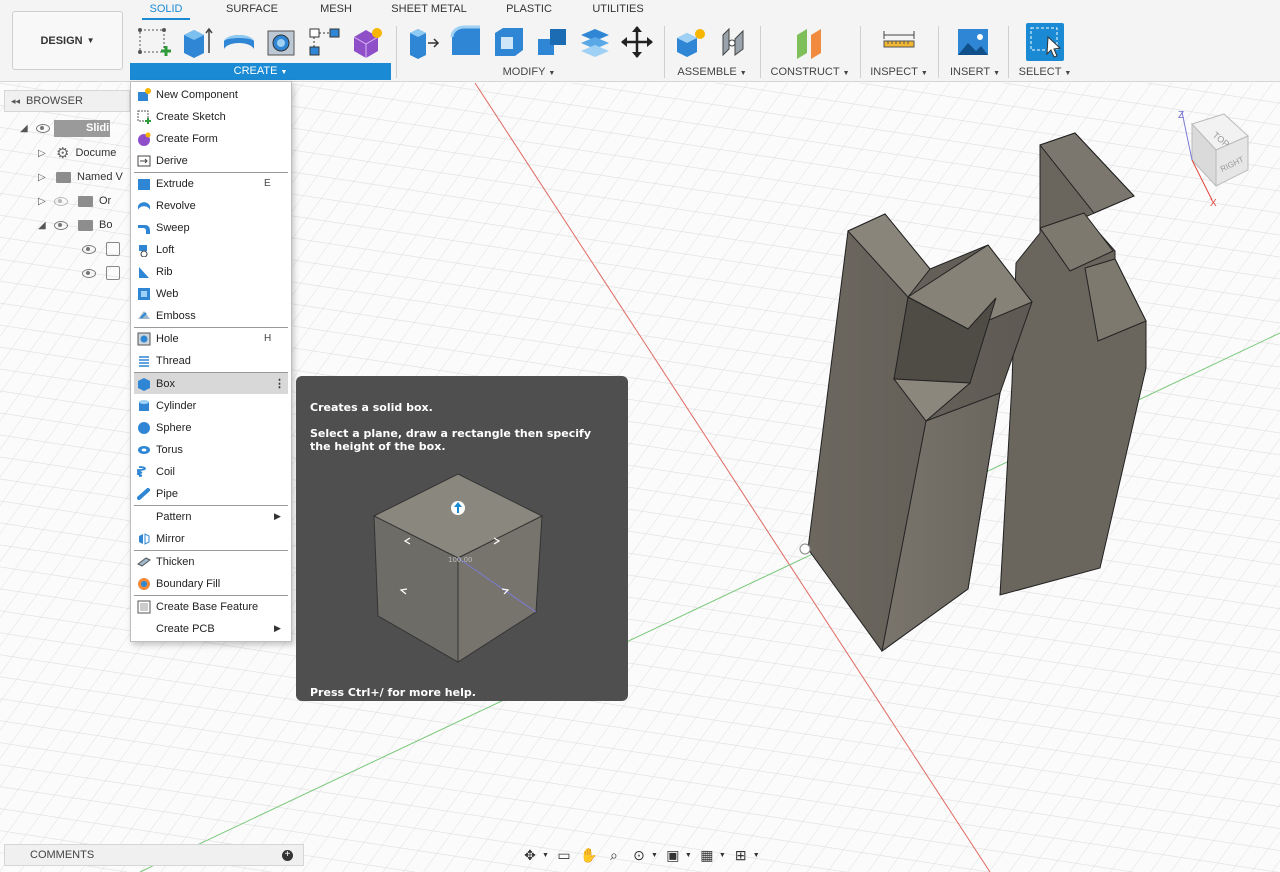 The height and width of the screenshot is (872, 1280). Describe the element at coordinates (211, 94) in the screenshot. I see `menu-item-new-component: New Component` at that location.